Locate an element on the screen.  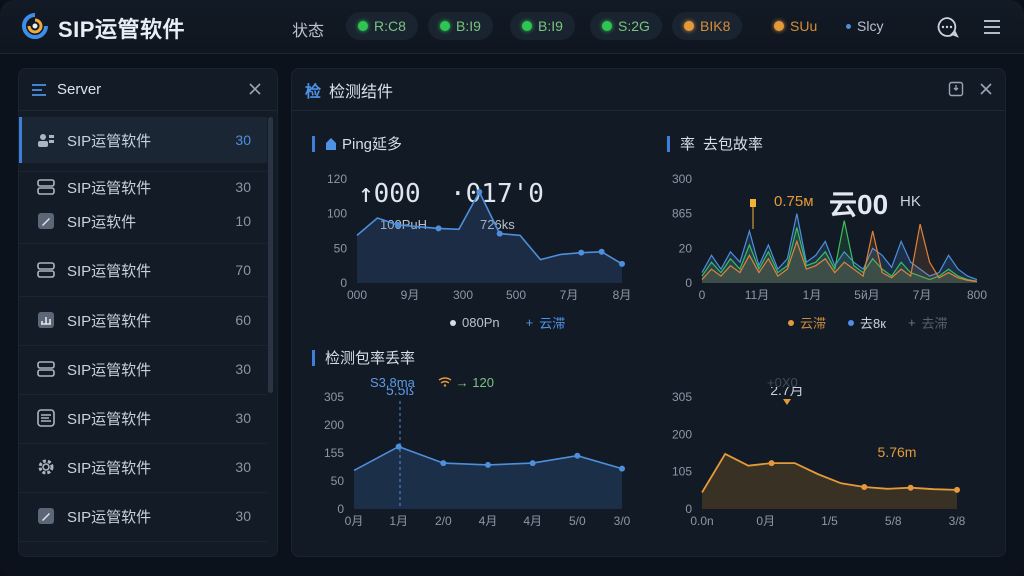
sidebar-item-9: SIP运管软件 30 is located at coordinates (143, 516).